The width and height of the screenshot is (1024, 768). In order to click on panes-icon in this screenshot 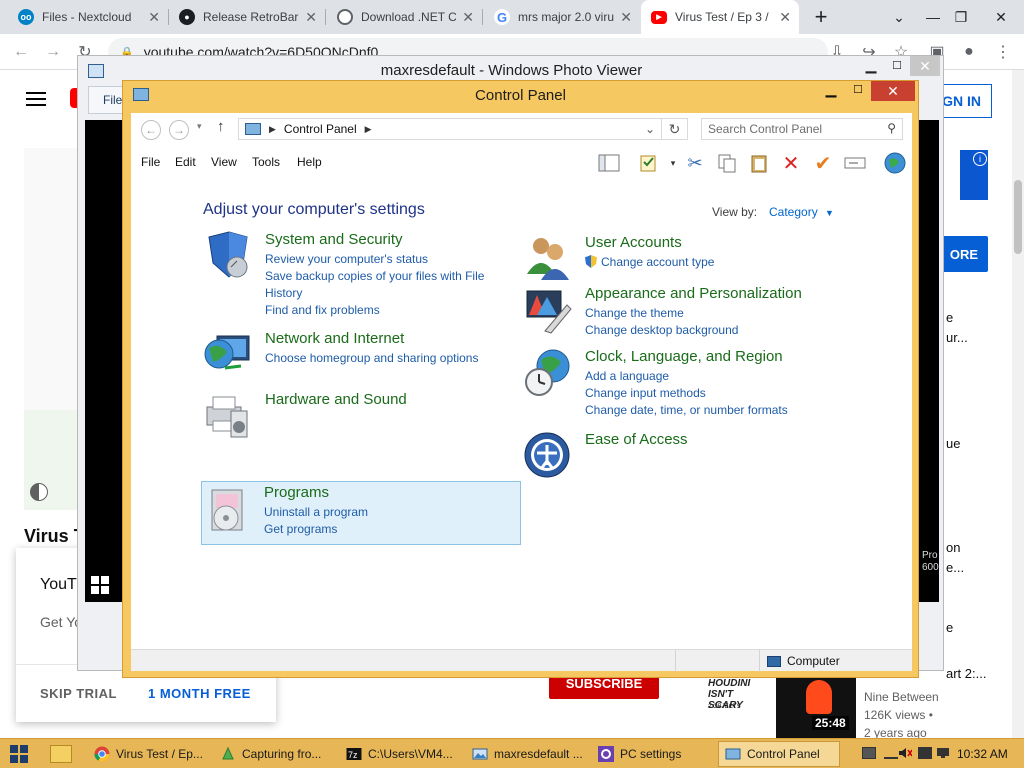, I will do `click(609, 163)`.